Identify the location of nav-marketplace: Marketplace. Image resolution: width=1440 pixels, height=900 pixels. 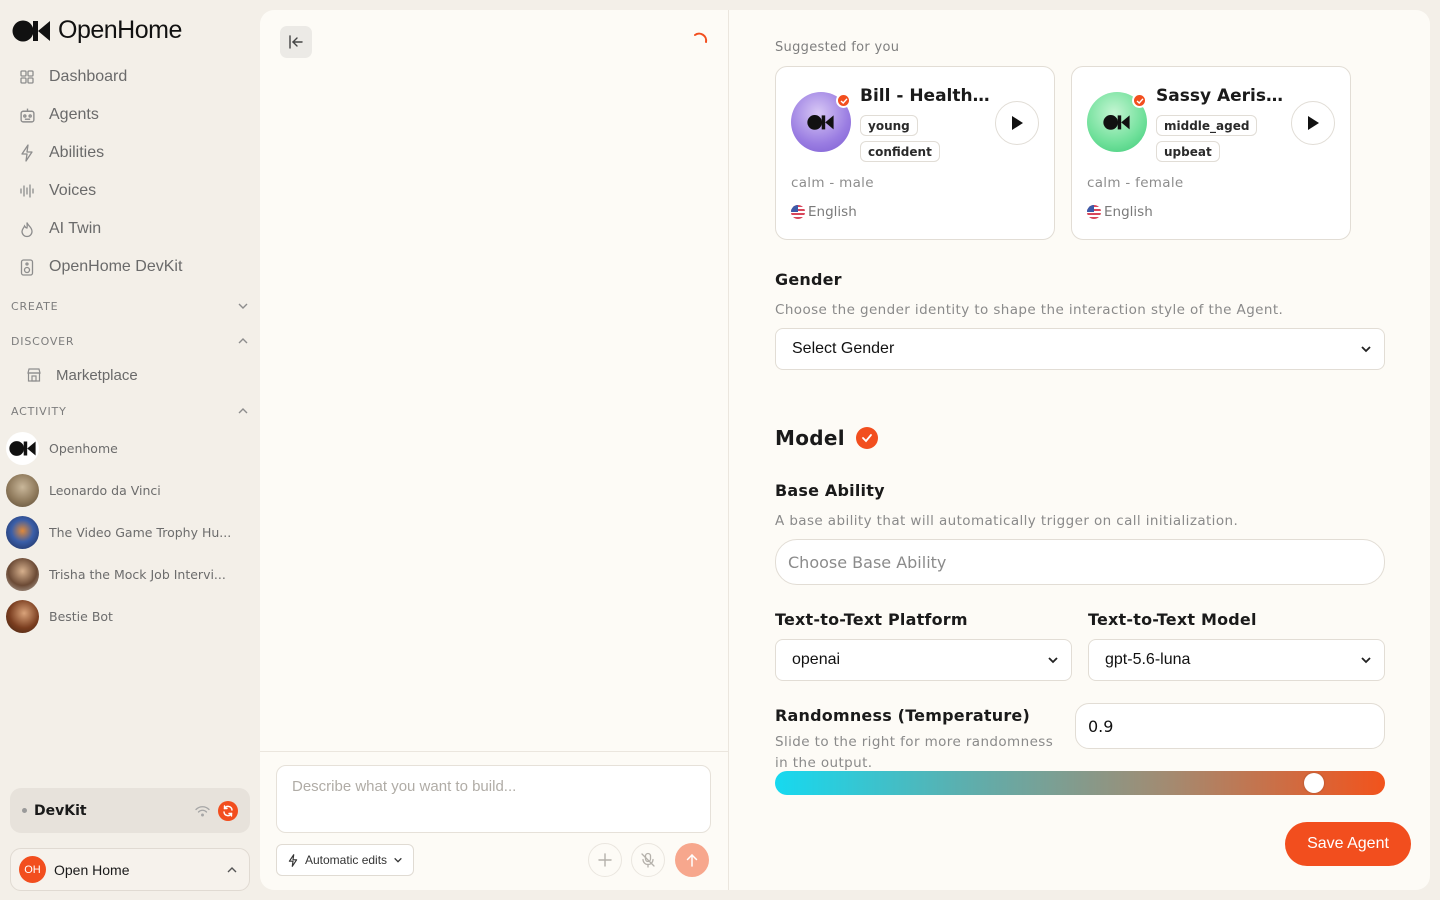
(140, 375).